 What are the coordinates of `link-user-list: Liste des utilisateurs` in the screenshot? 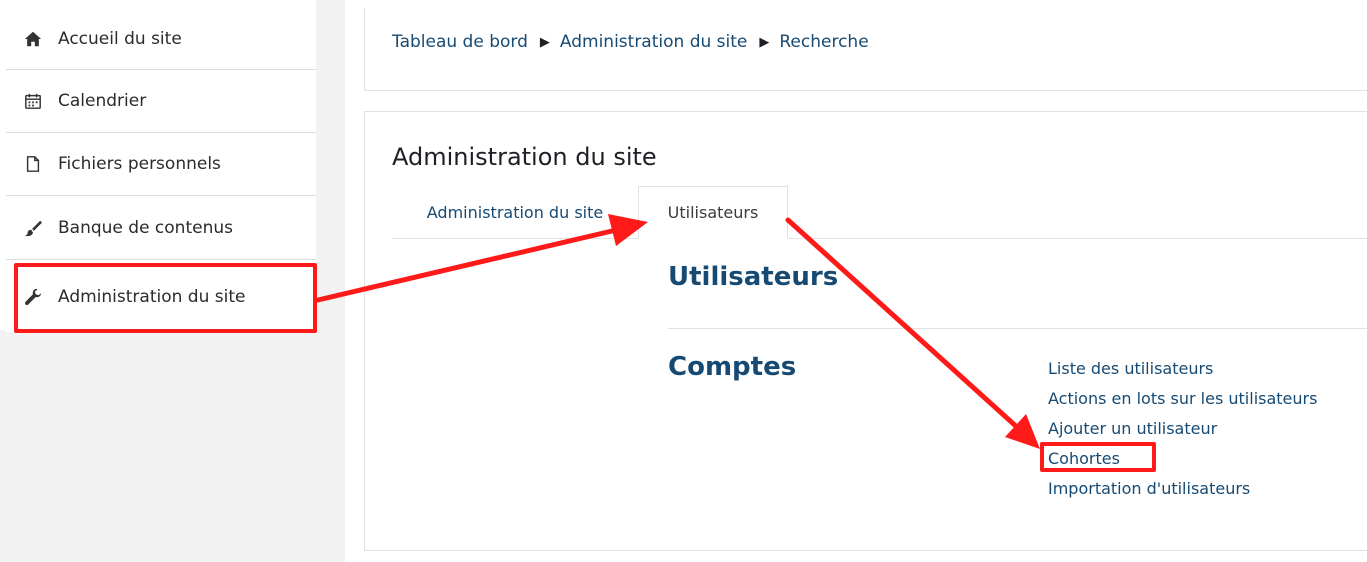 It's located at (1182, 369).